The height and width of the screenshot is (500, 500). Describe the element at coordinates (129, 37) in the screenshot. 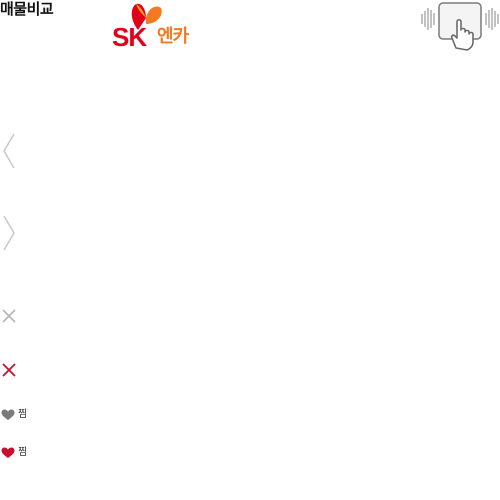

I see `logo-brand-text: SK` at that location.